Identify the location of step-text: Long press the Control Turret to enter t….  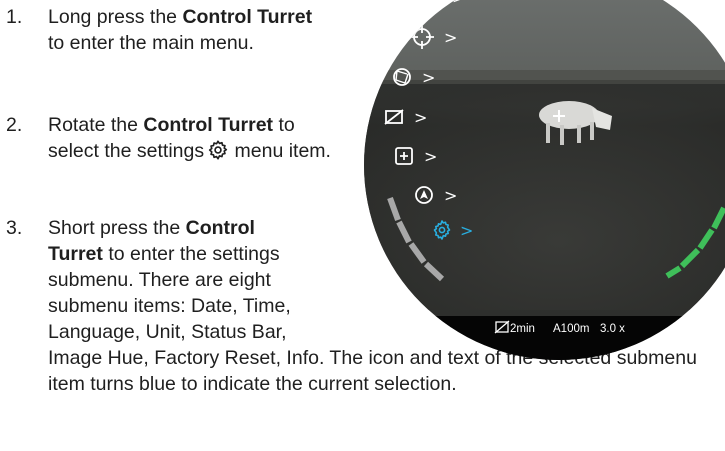
(180, 30).